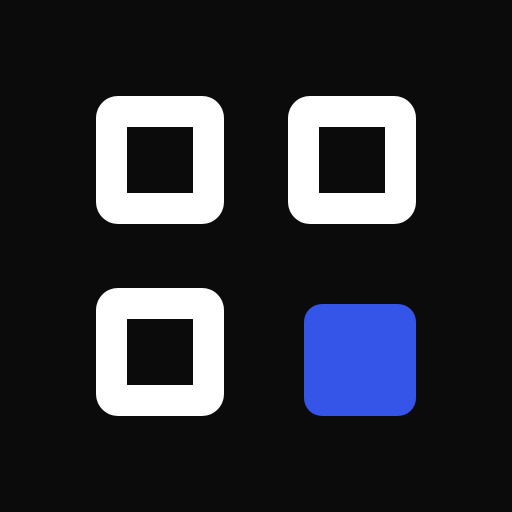 This screenshot has width=512, height=512. I want to click on grid-tile-top-right-icon, so click(352, 160).